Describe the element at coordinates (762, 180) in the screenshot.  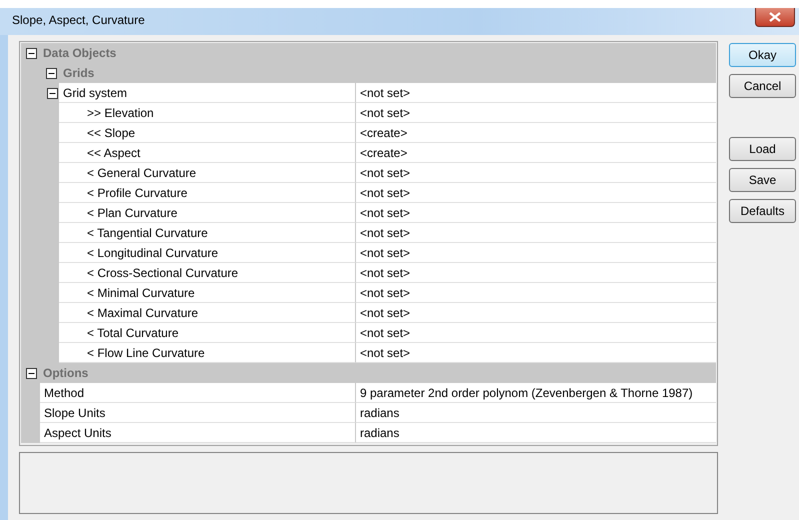
I see `dialog-button: Save` at that location.